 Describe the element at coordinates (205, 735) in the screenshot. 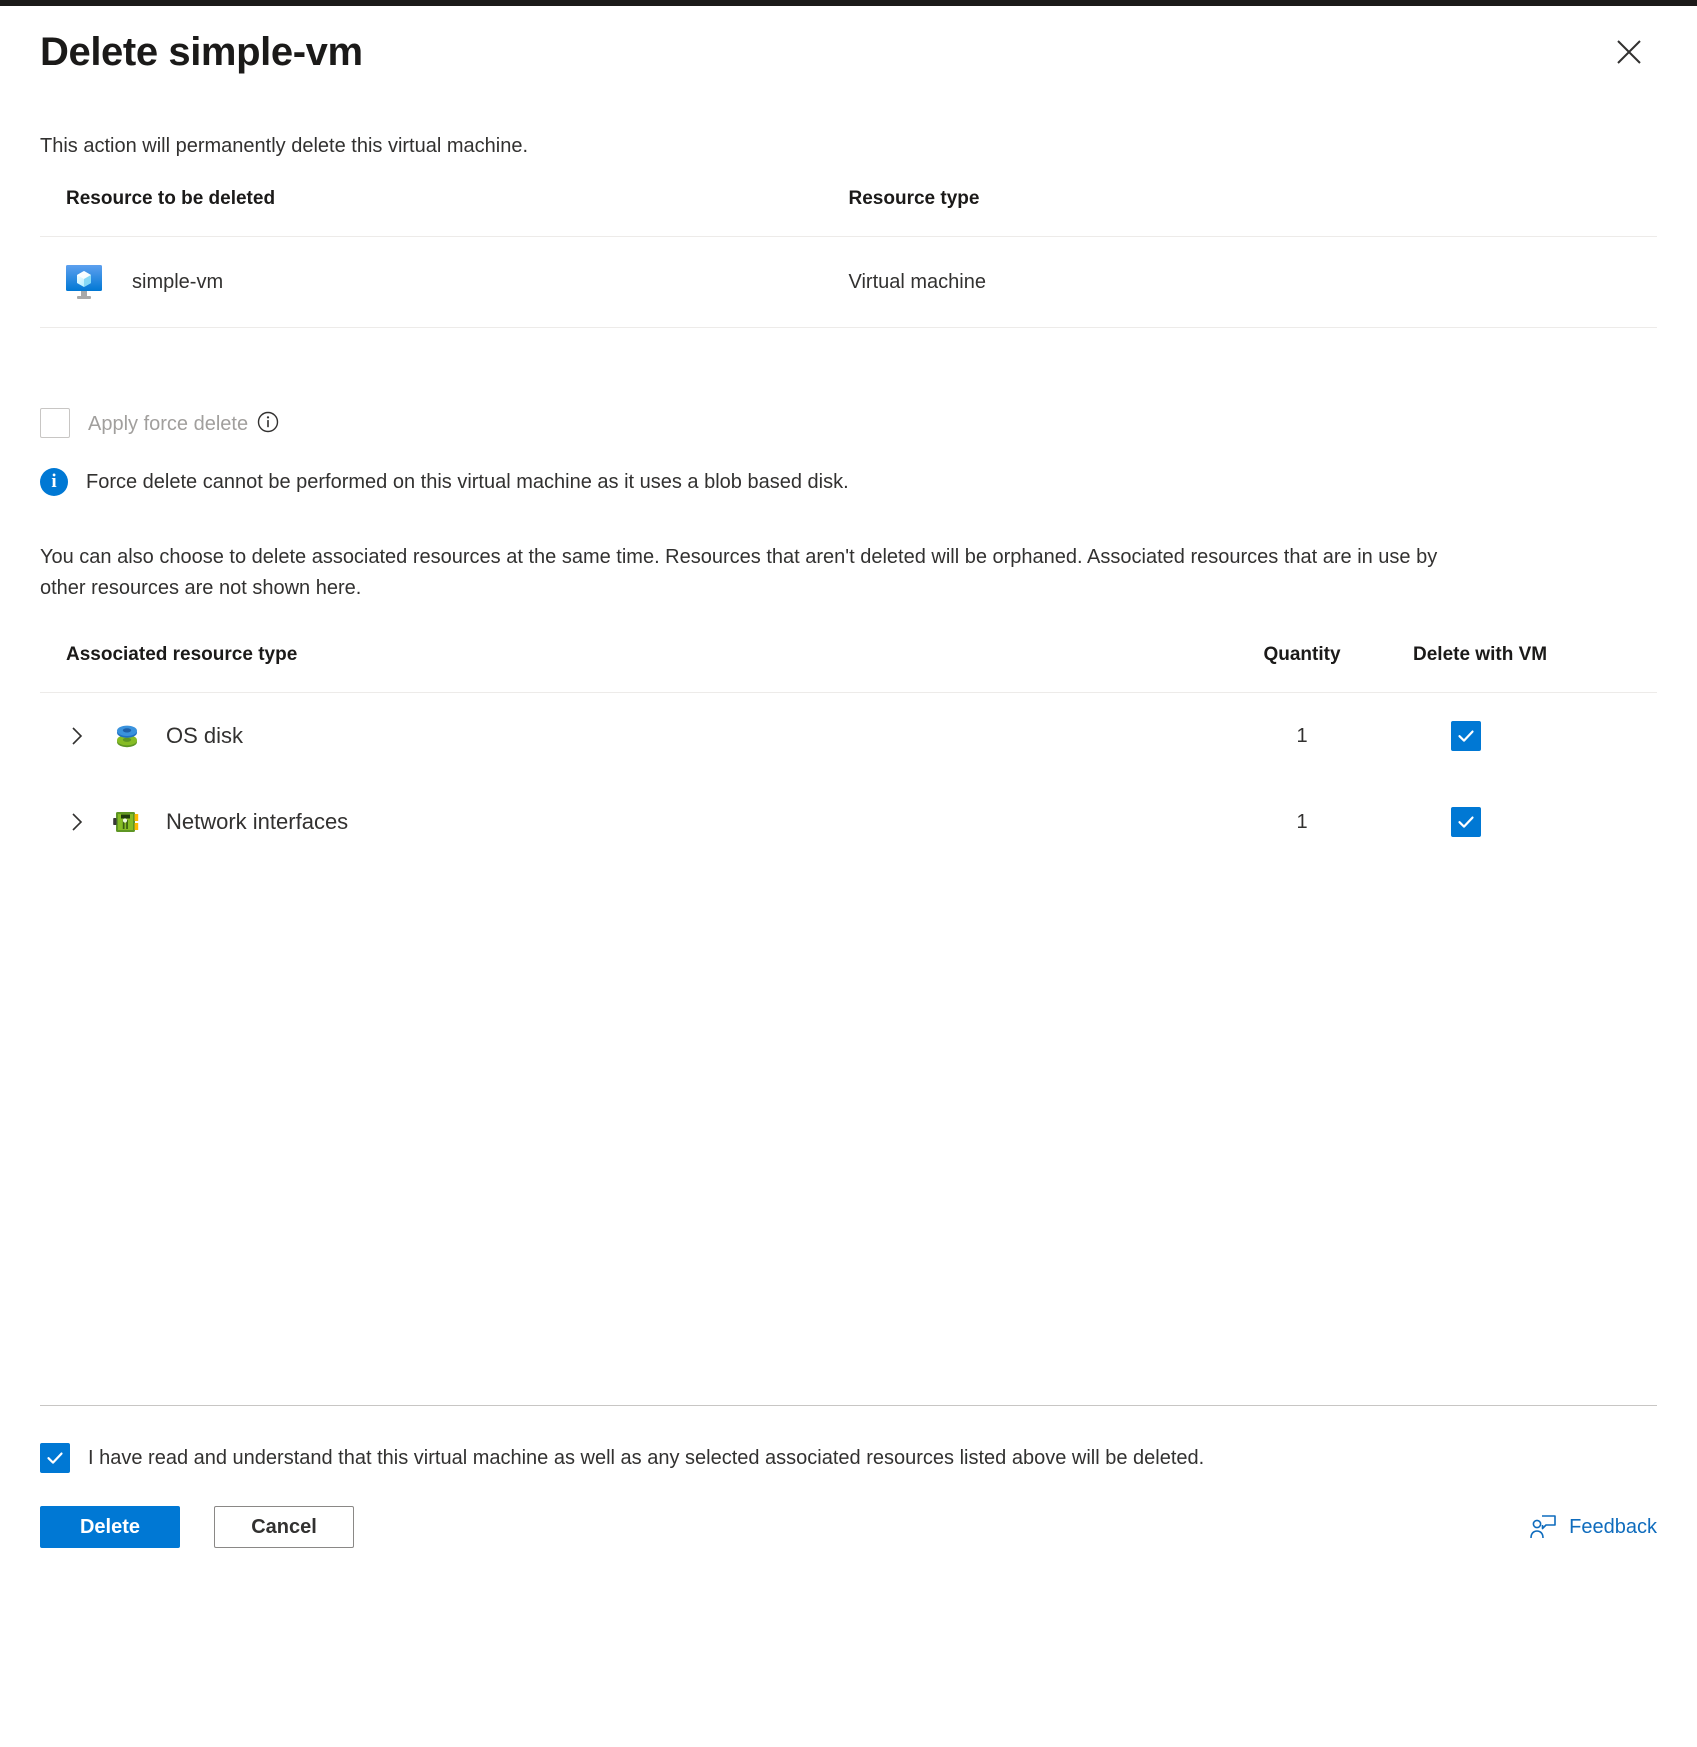

I see `associated-type-label: OS disk` at that location.